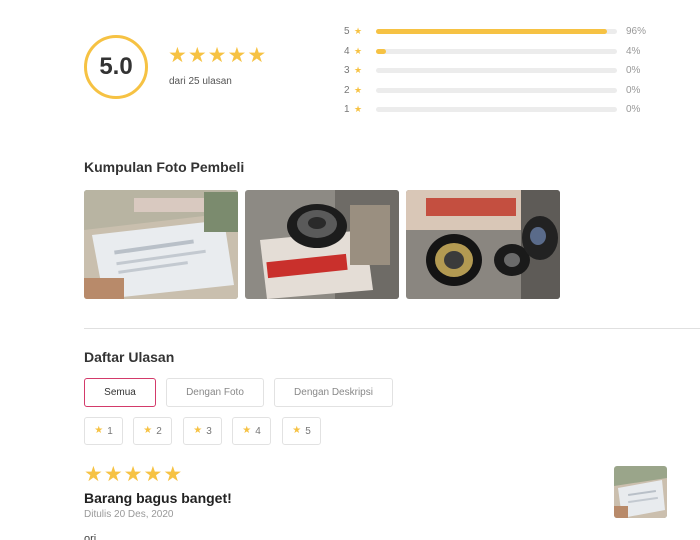  Describe the element at coordinates (200, 81) in the screenshot. I see `review-count: dari 25 ulasan` at that location.